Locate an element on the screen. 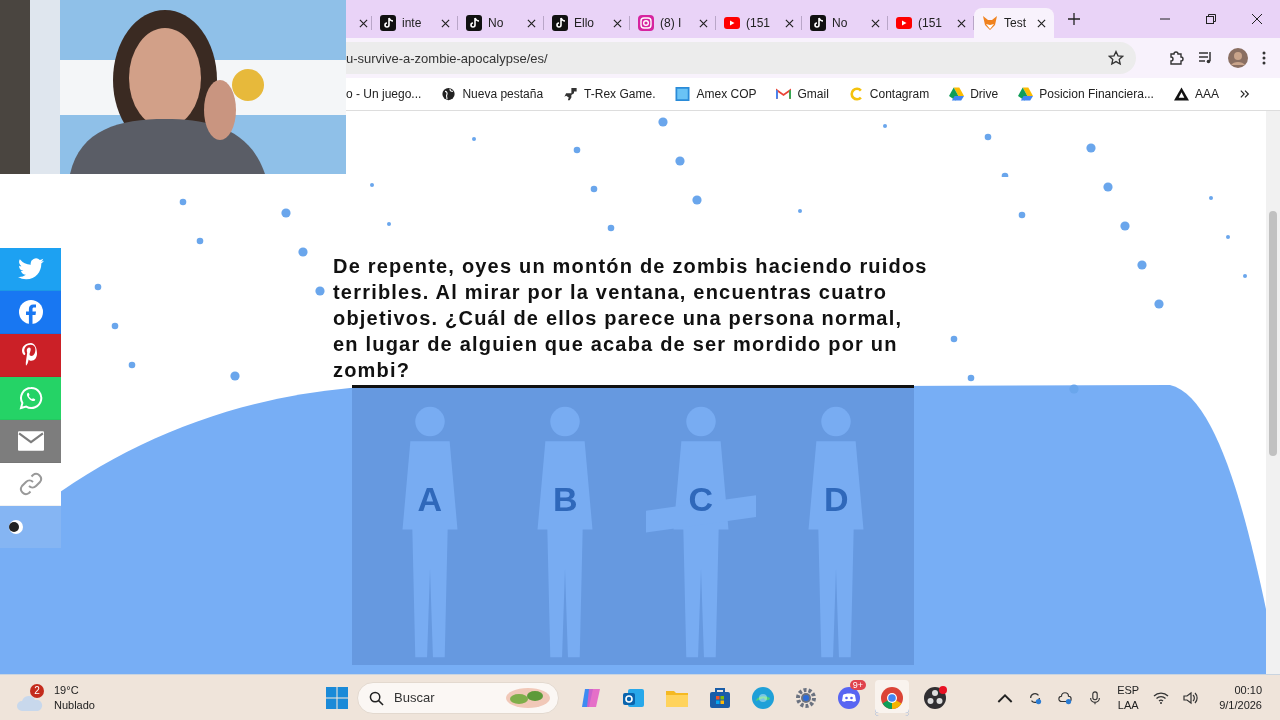  bookmark: Contagram is located at coordinates (889, 94).